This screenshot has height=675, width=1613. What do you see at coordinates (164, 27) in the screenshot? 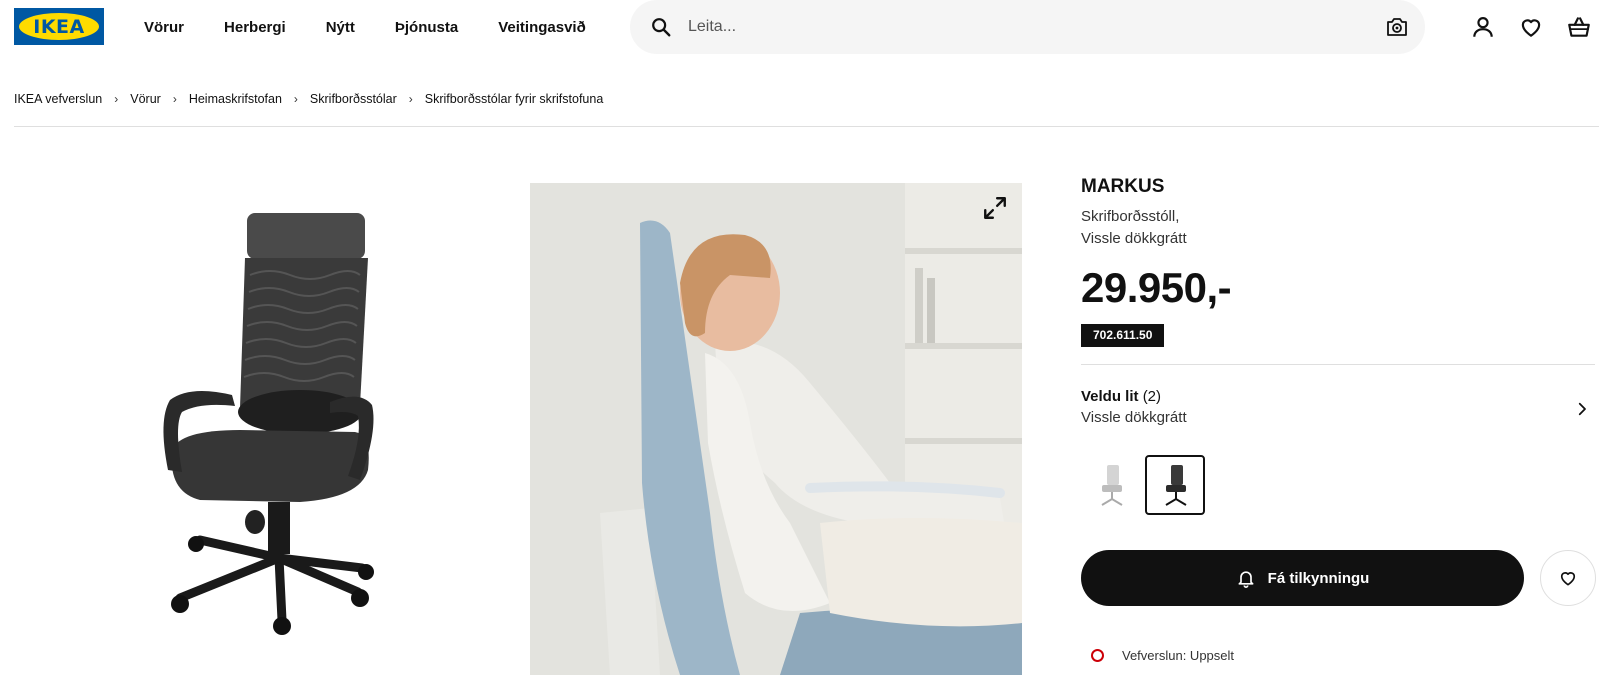
I see `nav-item-vorur: Vörur` at bounding box center [164, 27].